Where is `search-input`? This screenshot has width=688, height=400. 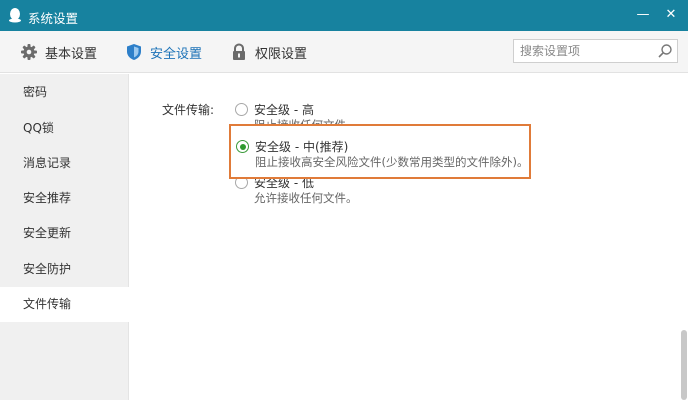 search-input is located at coordinates (586, 51).